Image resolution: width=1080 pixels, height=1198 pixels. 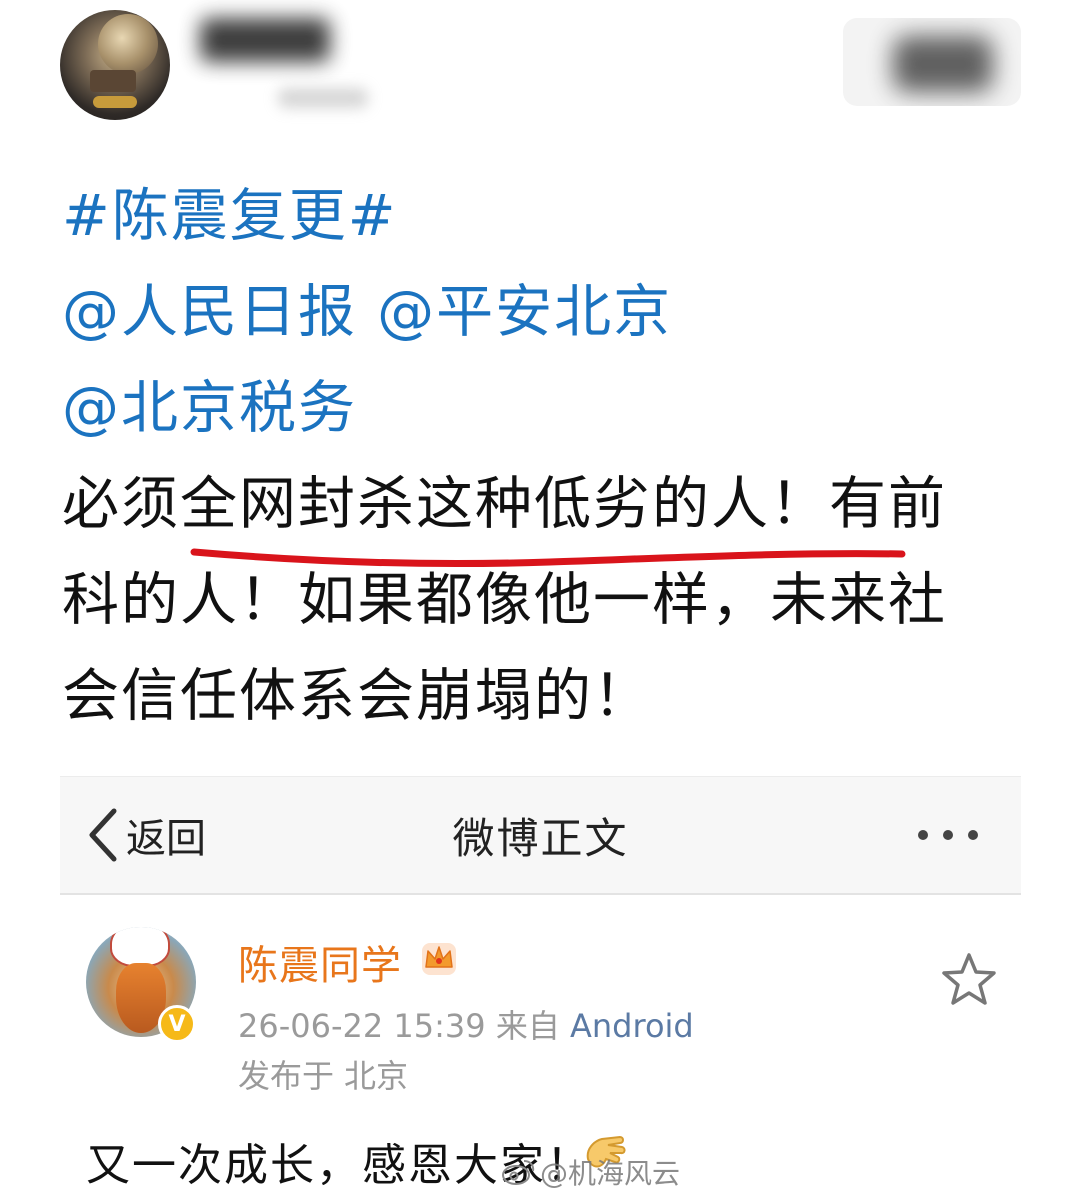 I want to click on nav-title: 微博正文, so click(x=540, y=838).